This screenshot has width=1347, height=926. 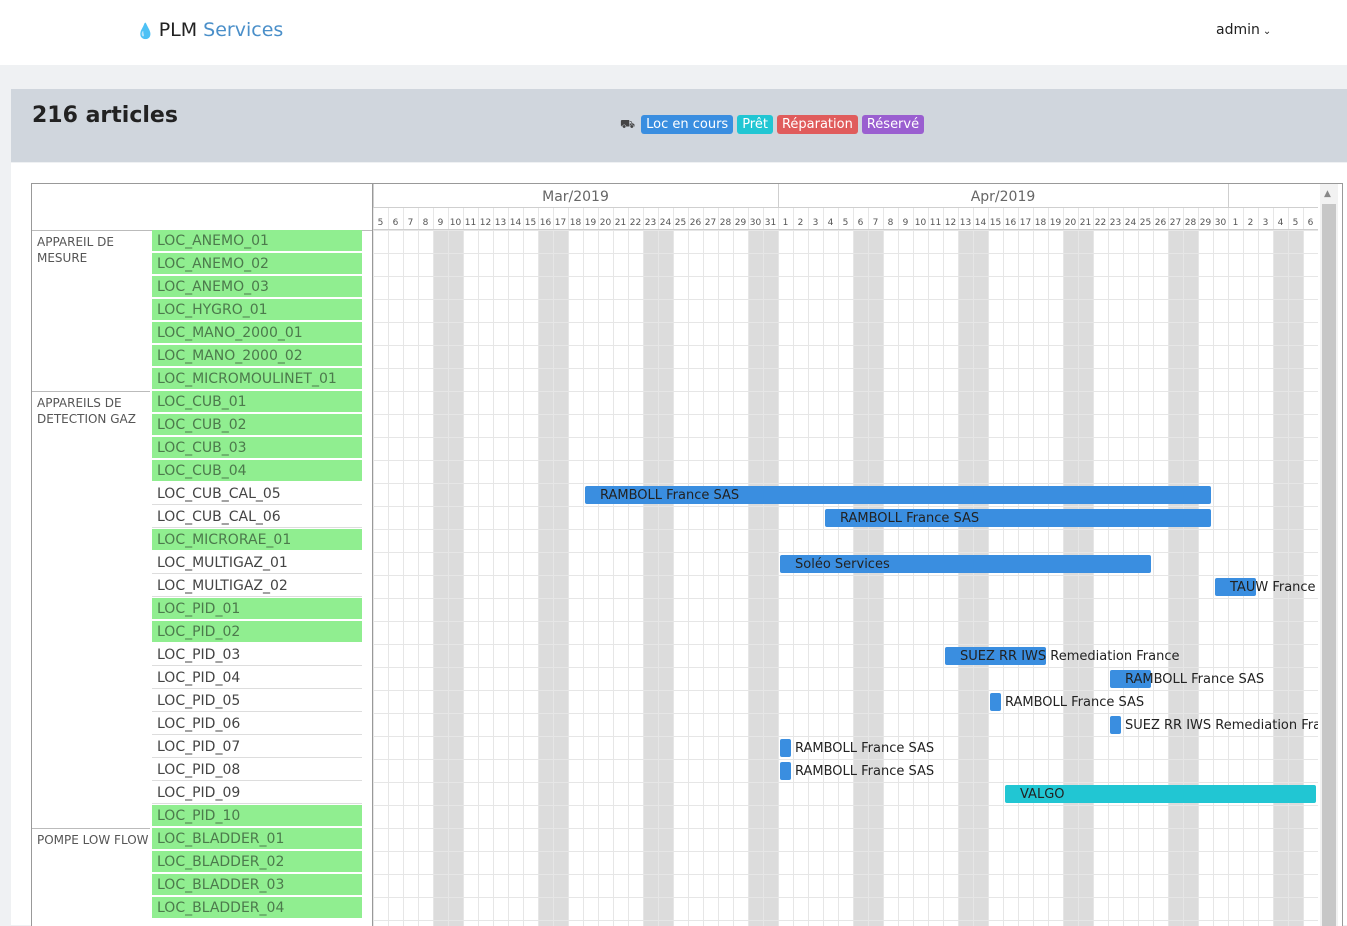 What do you see at coordinates (755, 124) in the screenshot?
I see `legend-badge-pret: Prêt` at bounding box center [755, 124].